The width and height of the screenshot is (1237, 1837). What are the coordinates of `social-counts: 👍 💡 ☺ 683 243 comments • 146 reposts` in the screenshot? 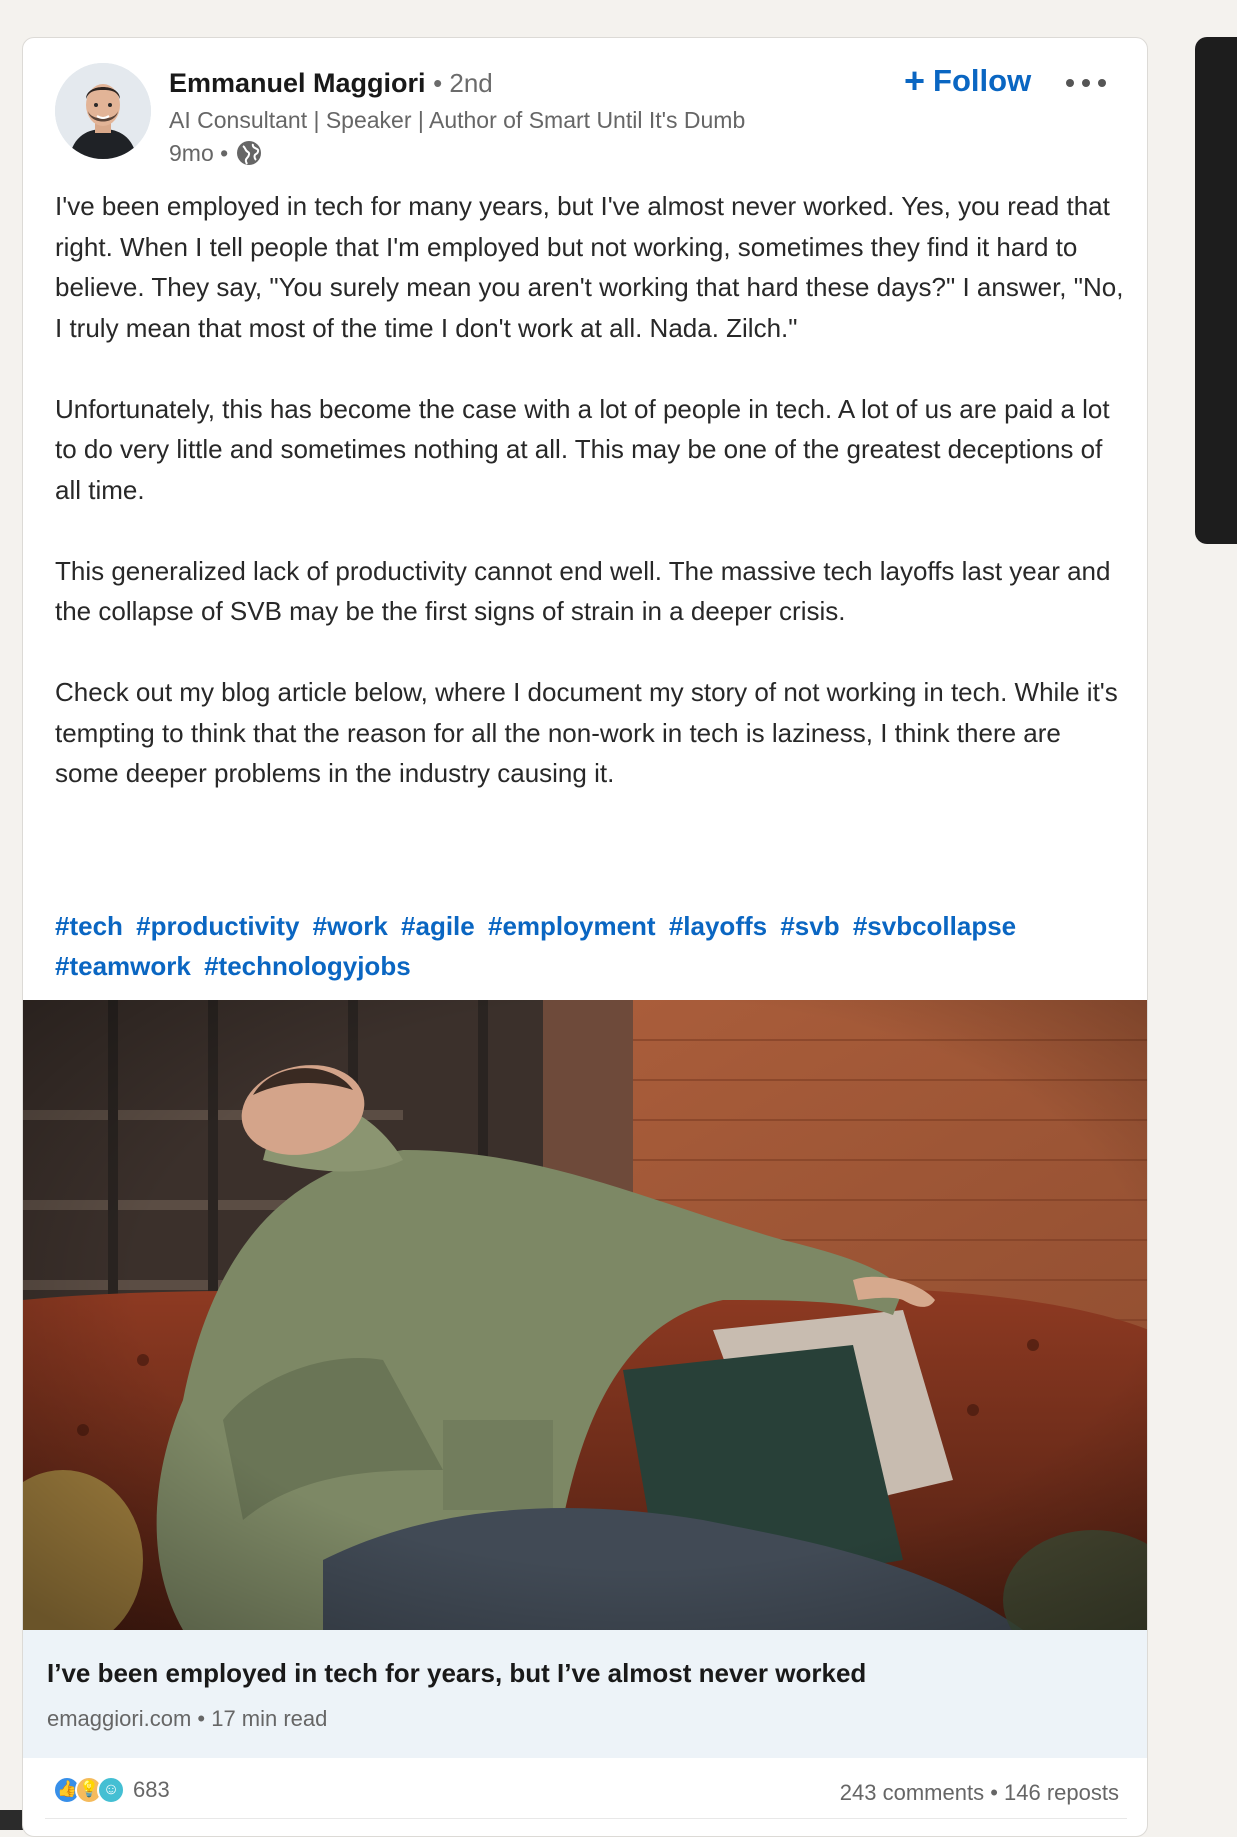 It's located at (585, 1788).